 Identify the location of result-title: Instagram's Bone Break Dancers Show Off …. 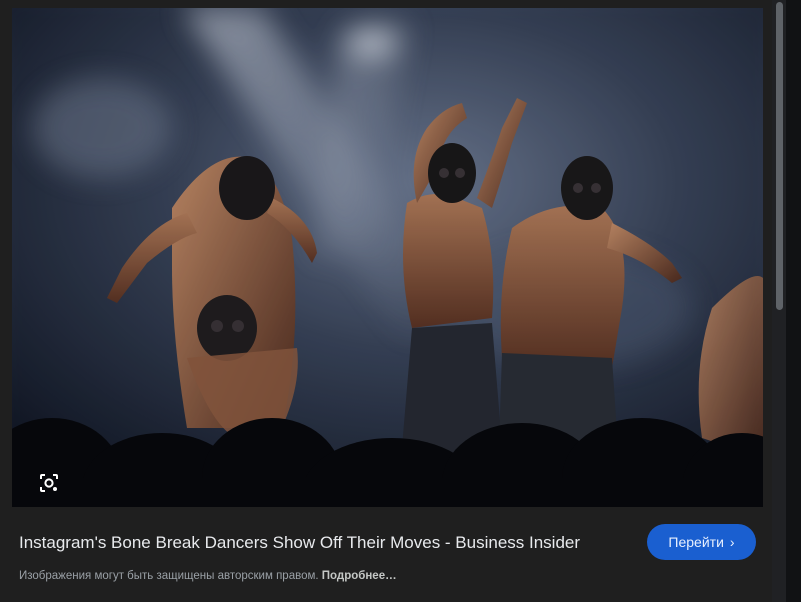
(324, 543).